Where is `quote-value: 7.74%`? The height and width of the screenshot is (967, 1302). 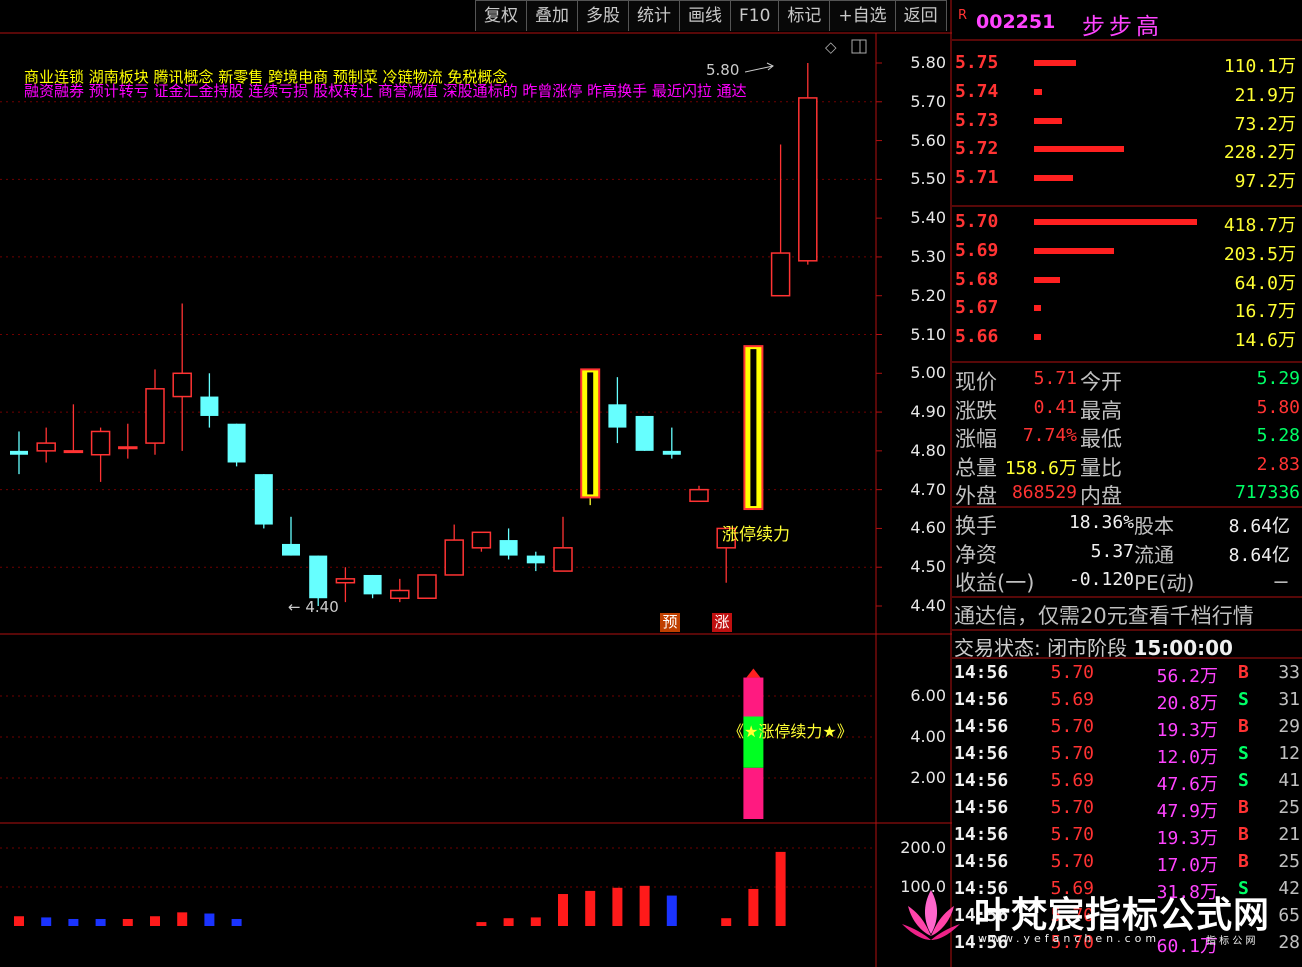 quote-value: 7.74% is located at coordinates (1049, 435).